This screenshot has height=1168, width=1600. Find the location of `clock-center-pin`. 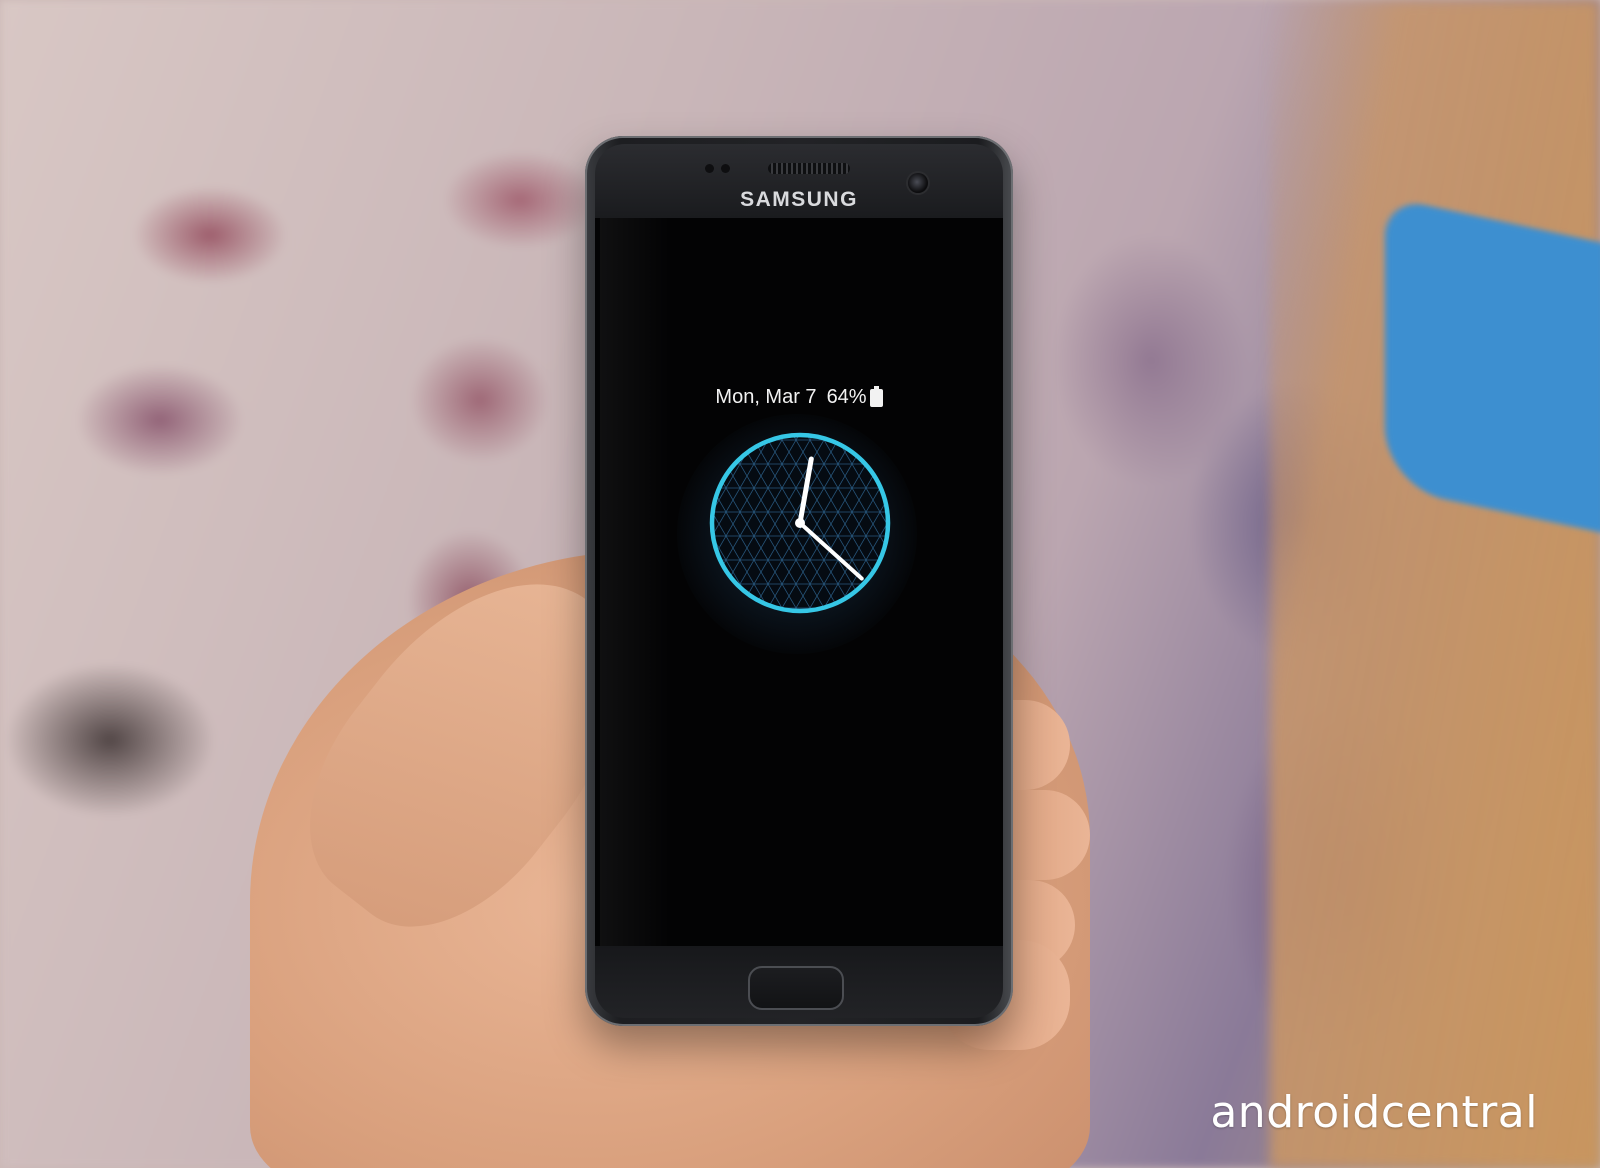

clock-center-pin is located at coordinates (800, 523).